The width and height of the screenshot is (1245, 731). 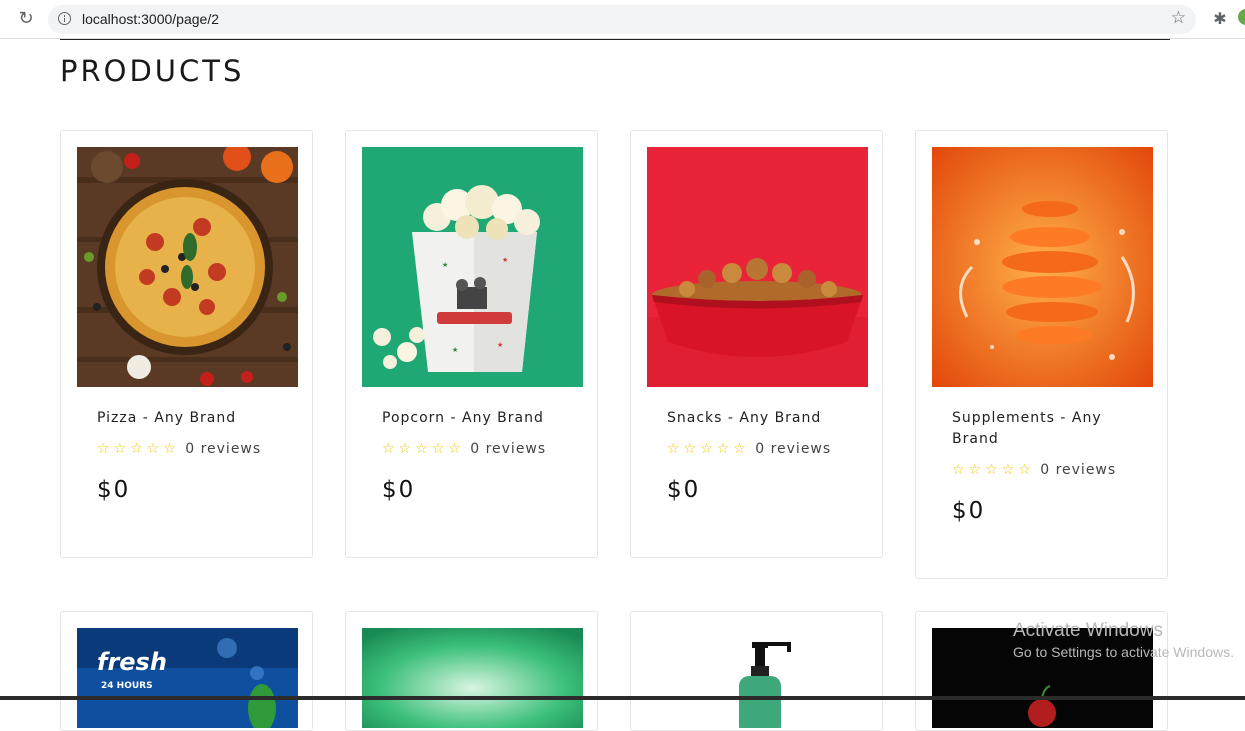 I want to click on reload-icon: ↻, so click(x=26, y=19).